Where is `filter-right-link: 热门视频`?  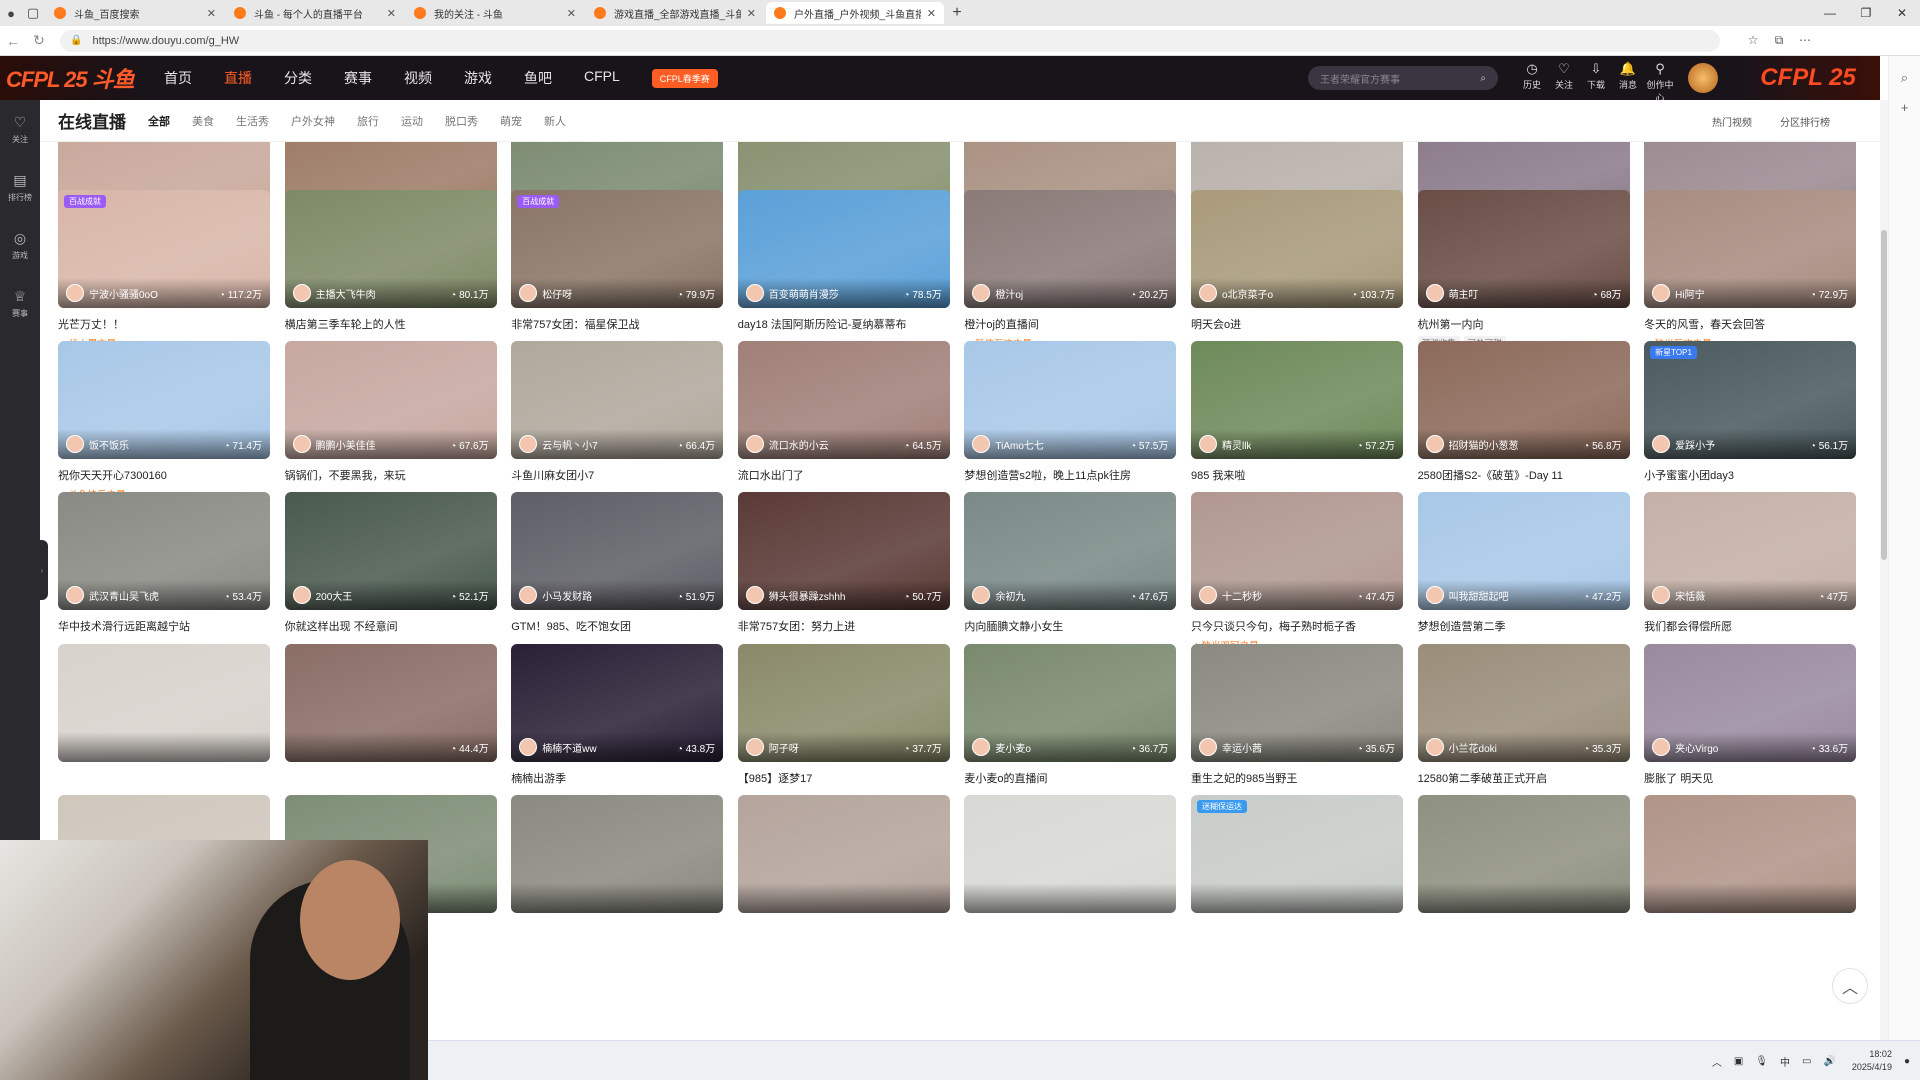
filter-right-link: 热门视频 is located at coordinates (1732, 121).